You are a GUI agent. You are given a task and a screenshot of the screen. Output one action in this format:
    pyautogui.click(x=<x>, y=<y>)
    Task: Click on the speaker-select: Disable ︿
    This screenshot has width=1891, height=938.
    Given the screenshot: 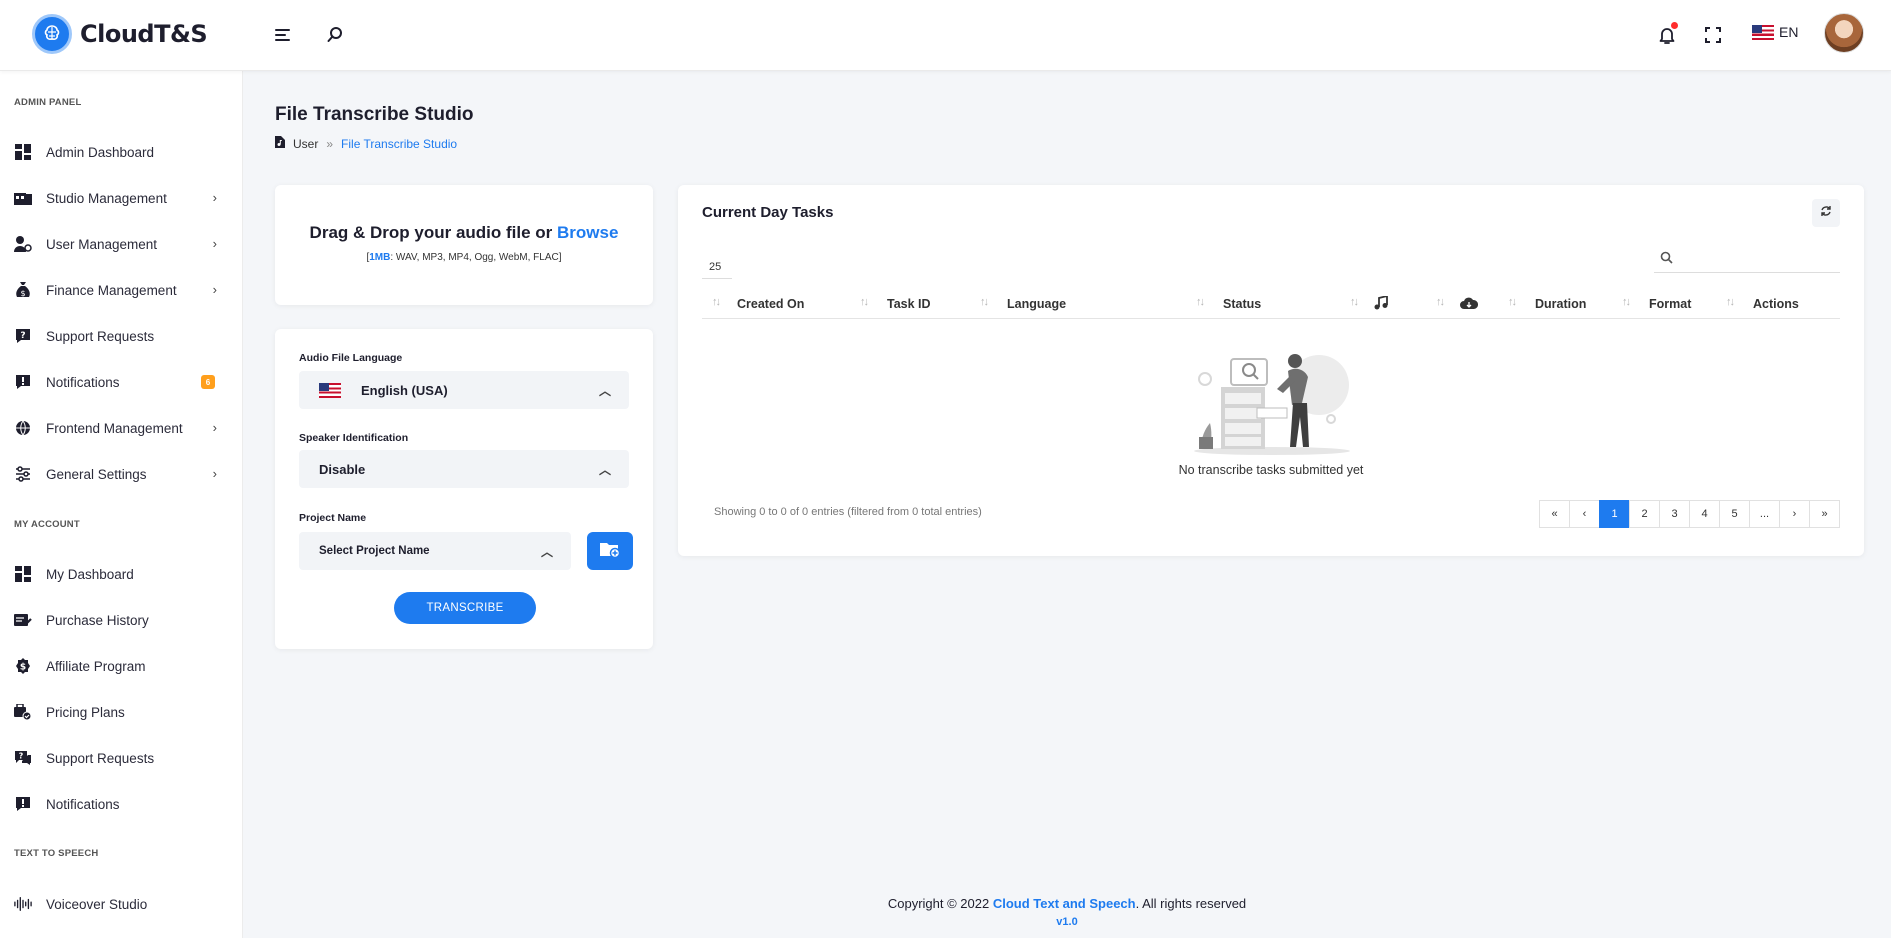 What is the action you would take?
    pyautogui.click(x=464, y=469)
    